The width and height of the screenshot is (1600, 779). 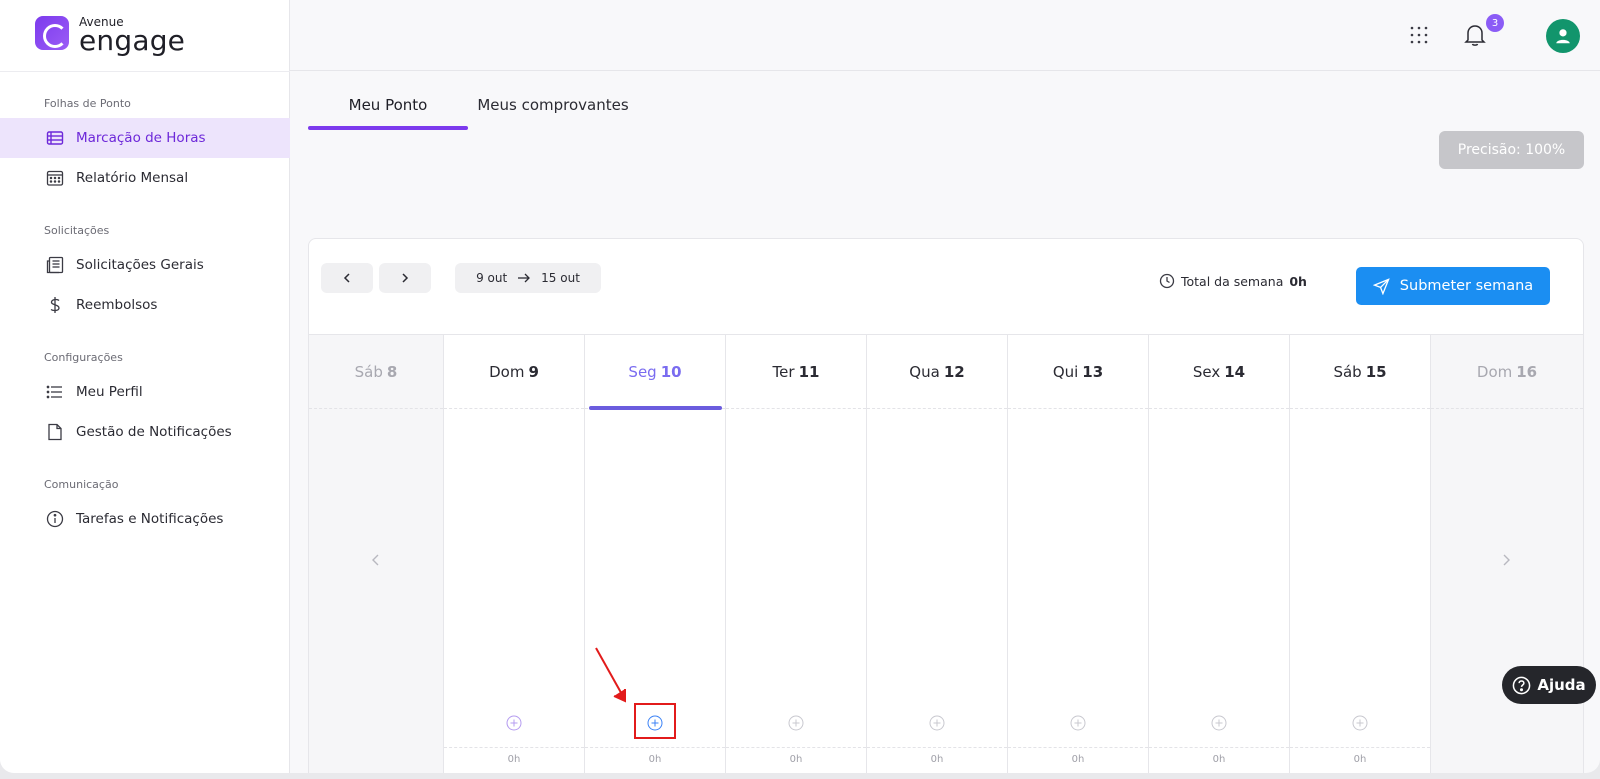 I want to click on sidebar-item-meu-perfil: Meu Perfil, so click(x=145, y=392).